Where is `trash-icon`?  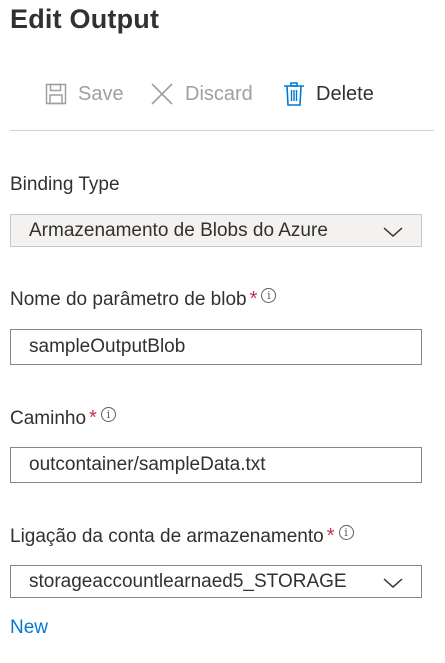 trash-icon is located at coordinates (294, 94).